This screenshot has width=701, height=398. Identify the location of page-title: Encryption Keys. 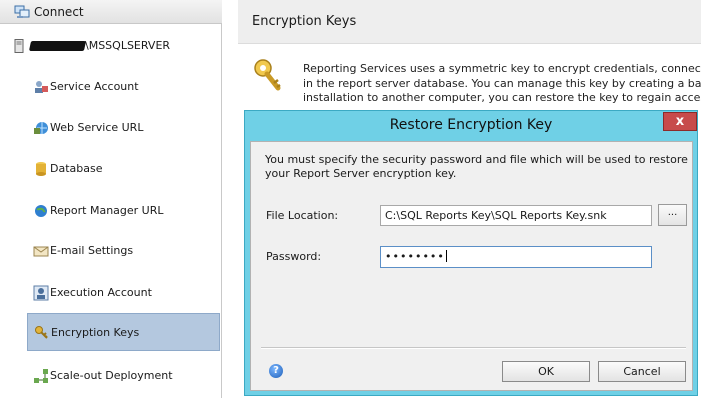
(304, 21).